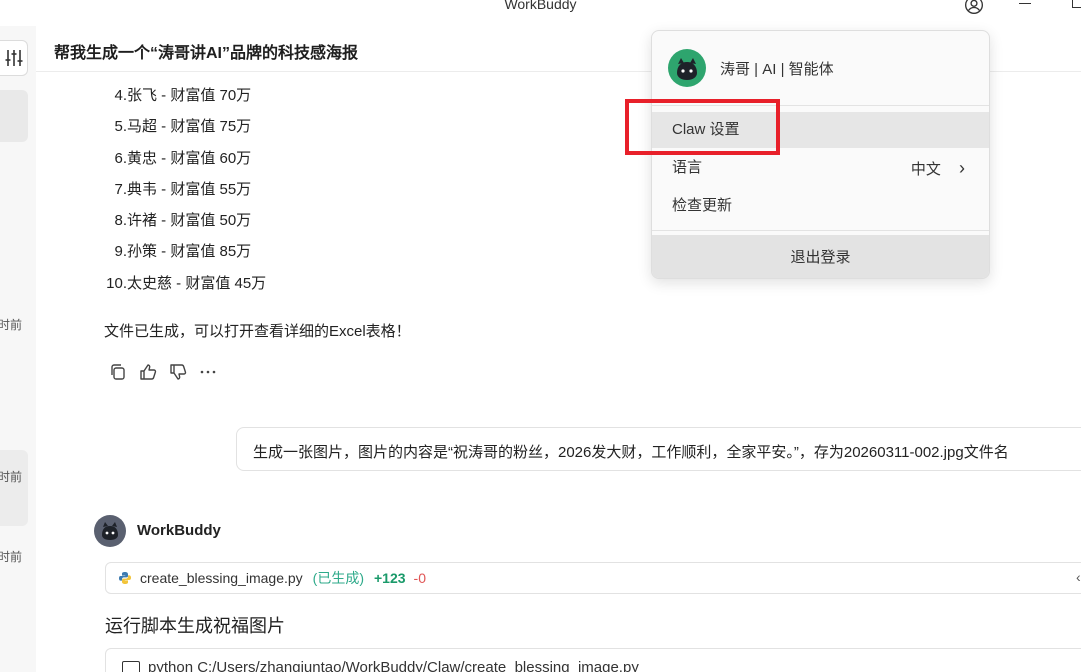  Describe the element at coordinates (118, 372) in the screenshot. I see `copy-icon` at that location.